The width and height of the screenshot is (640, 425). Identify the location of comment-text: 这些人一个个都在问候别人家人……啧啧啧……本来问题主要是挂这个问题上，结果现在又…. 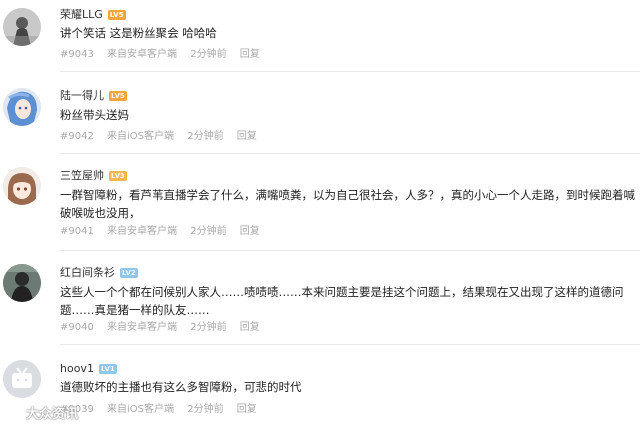
(342, 301).